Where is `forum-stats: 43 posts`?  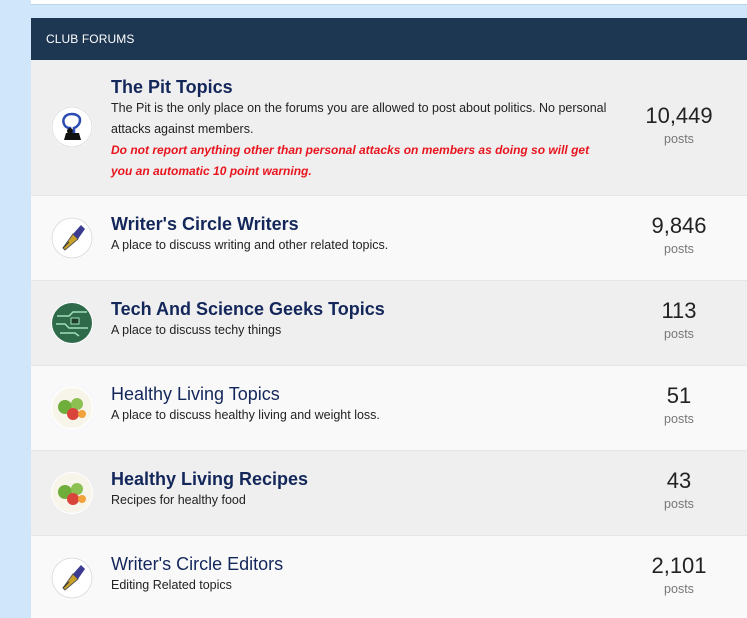
forum-stats: 43 posts is located at coordinates (679, 491).